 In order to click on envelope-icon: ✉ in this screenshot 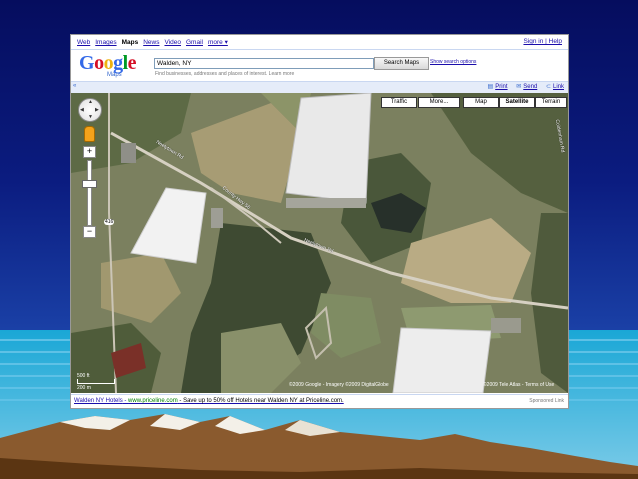, I will do `click(519, 87)`.